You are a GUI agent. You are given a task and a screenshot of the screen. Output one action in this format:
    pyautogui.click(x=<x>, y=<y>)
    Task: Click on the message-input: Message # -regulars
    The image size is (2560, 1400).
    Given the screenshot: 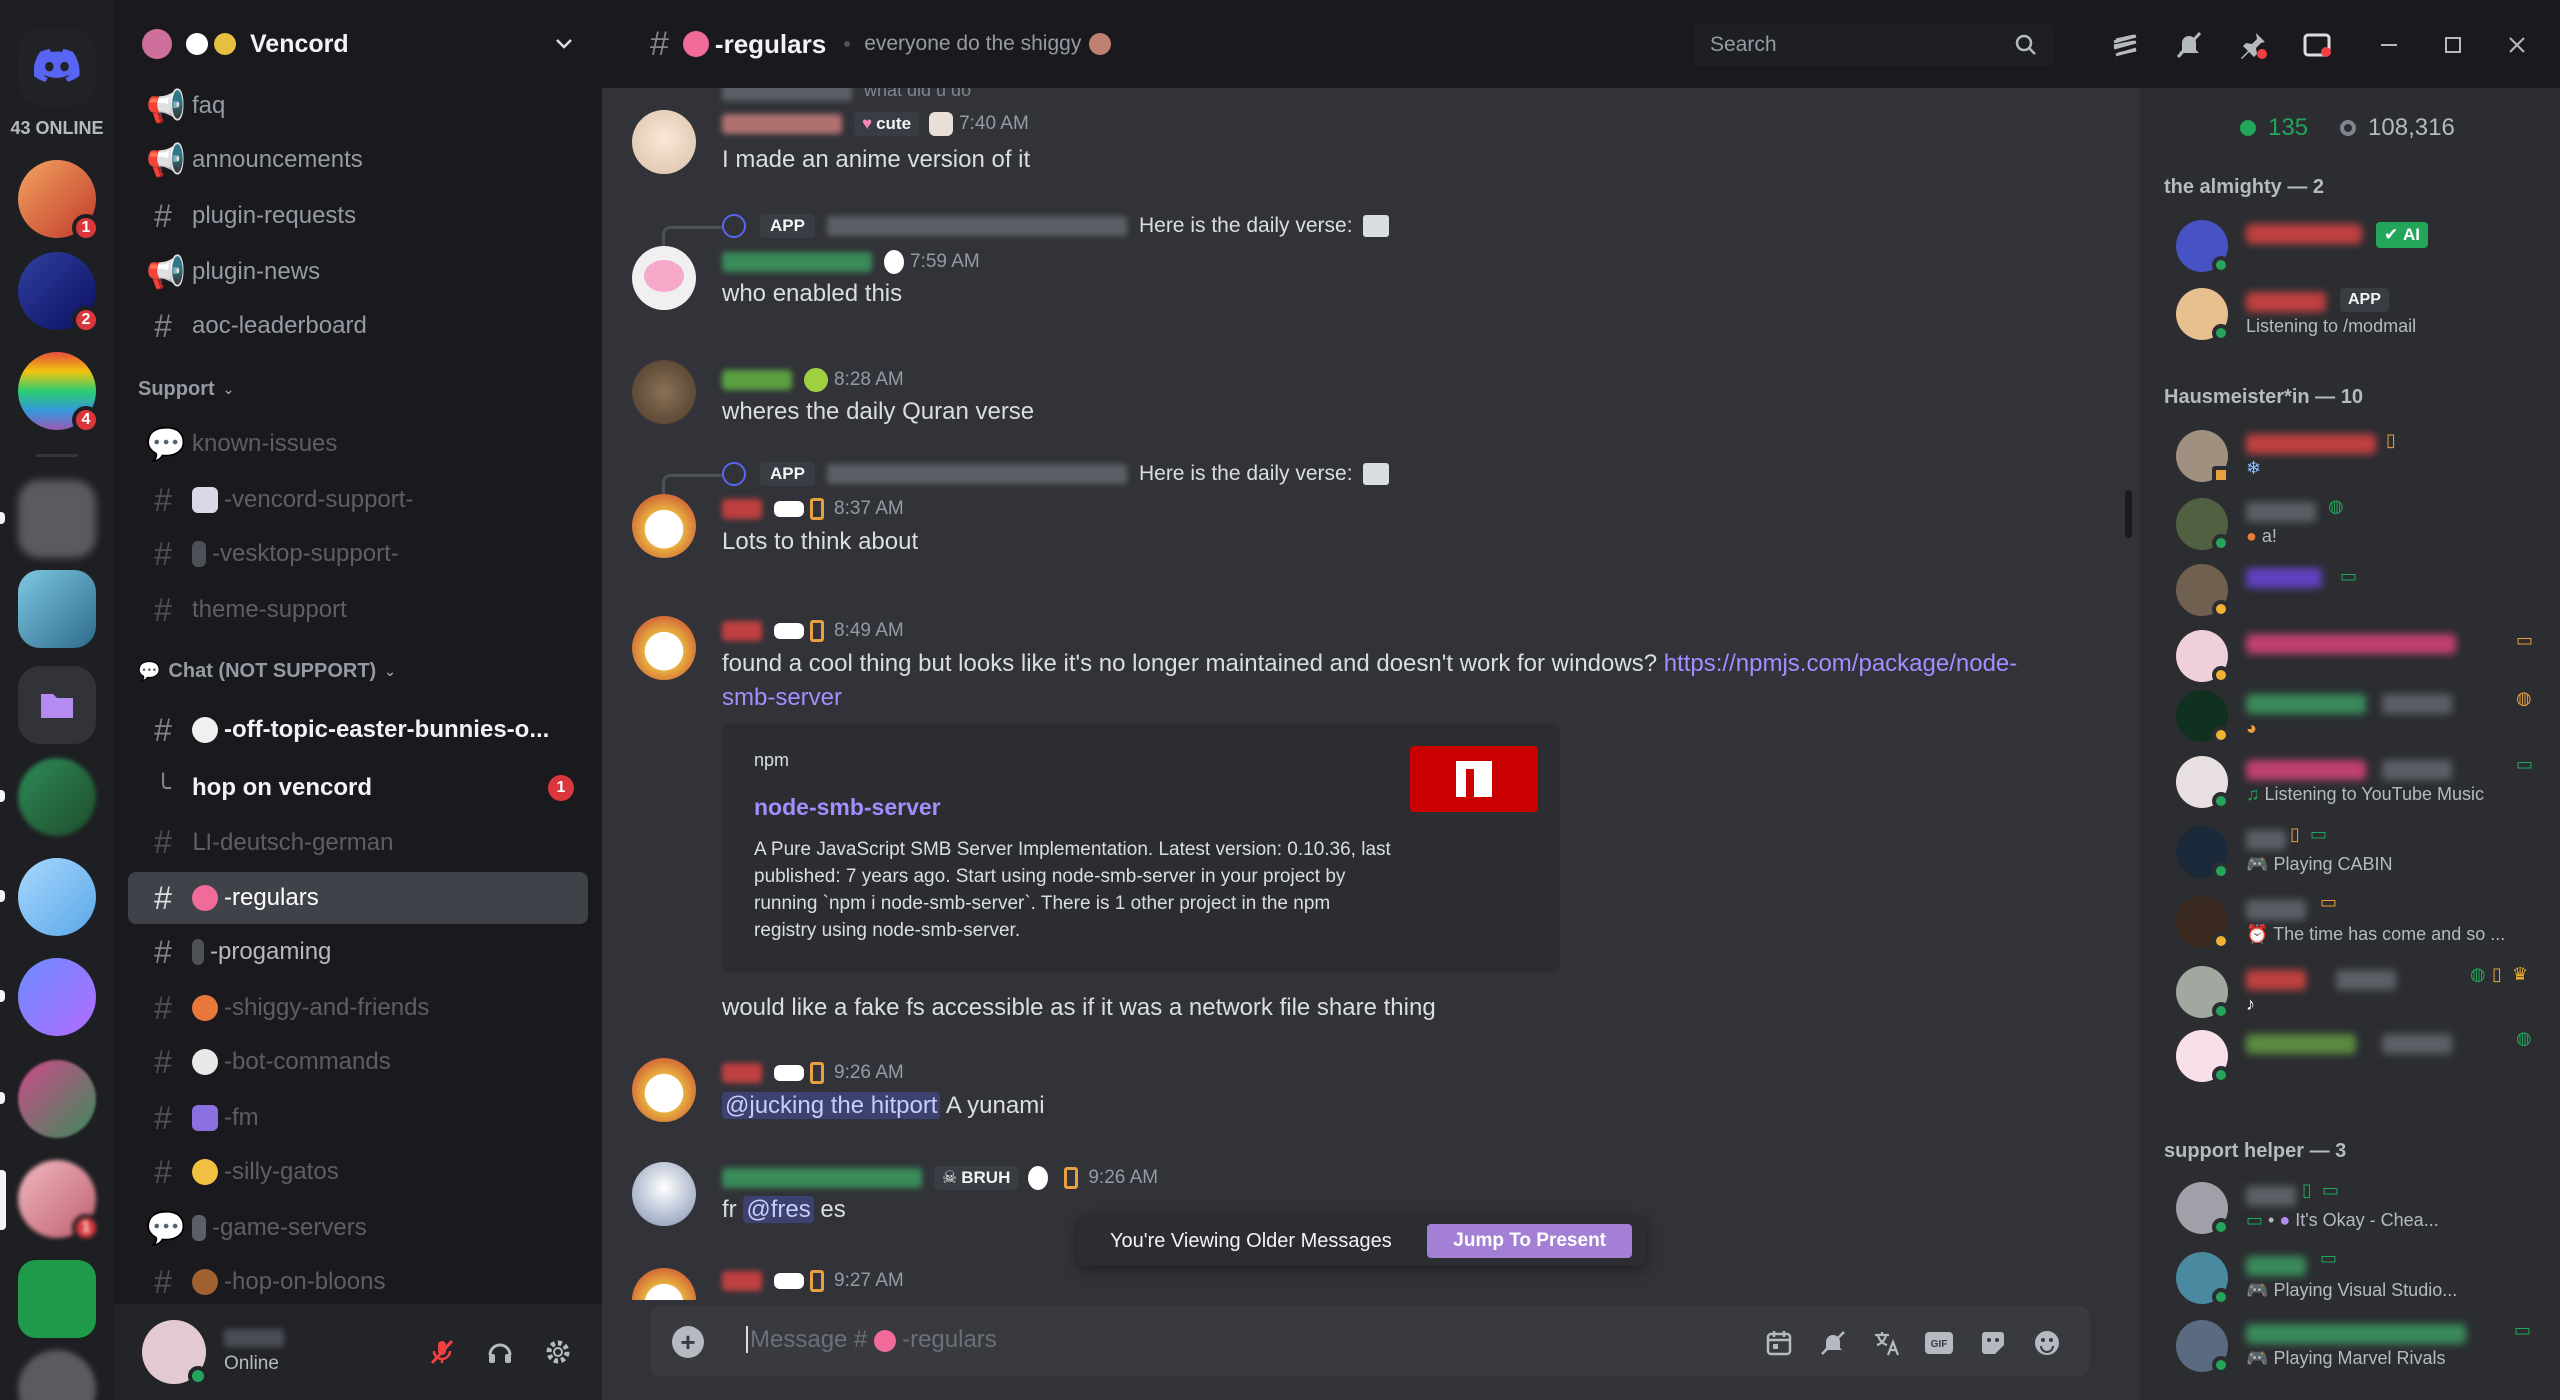 What is the action you would take?
    pyautogui.click(x=871, y=1340)
    